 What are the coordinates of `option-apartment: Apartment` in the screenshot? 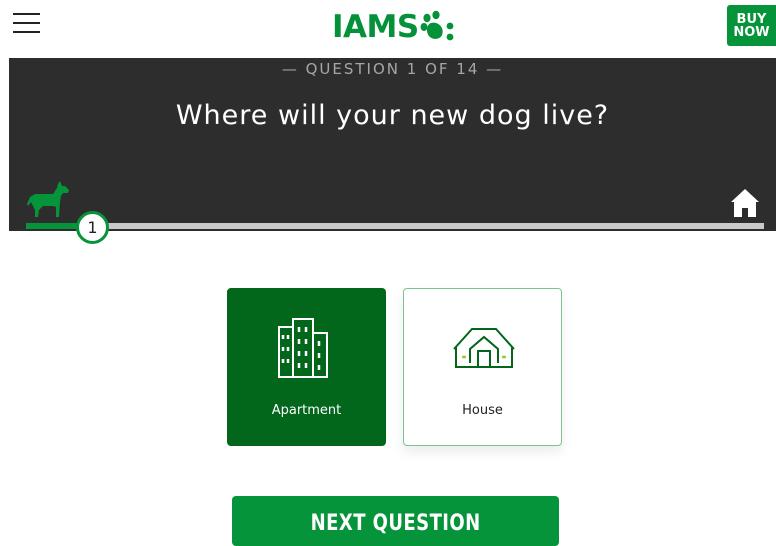 It's located at (306, 367).